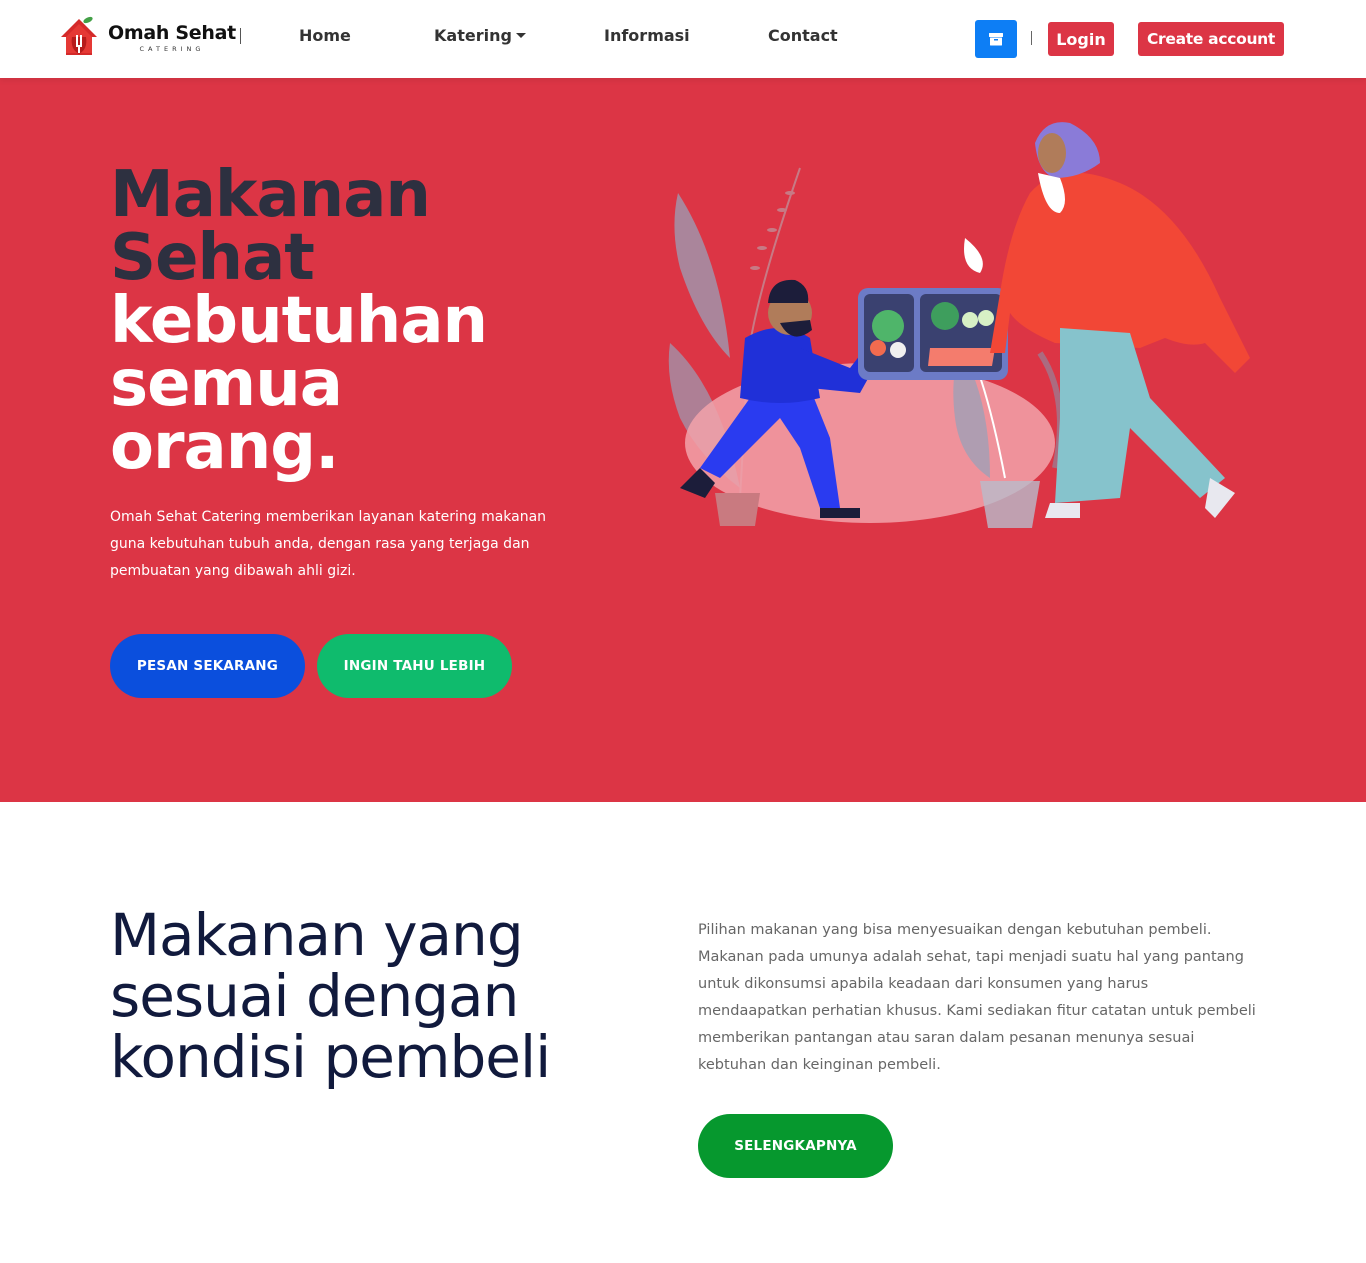 The width and height of the screenshot is (1366, 1263). I want to click on brand-name: Omah Sehat, so click(172, 32).